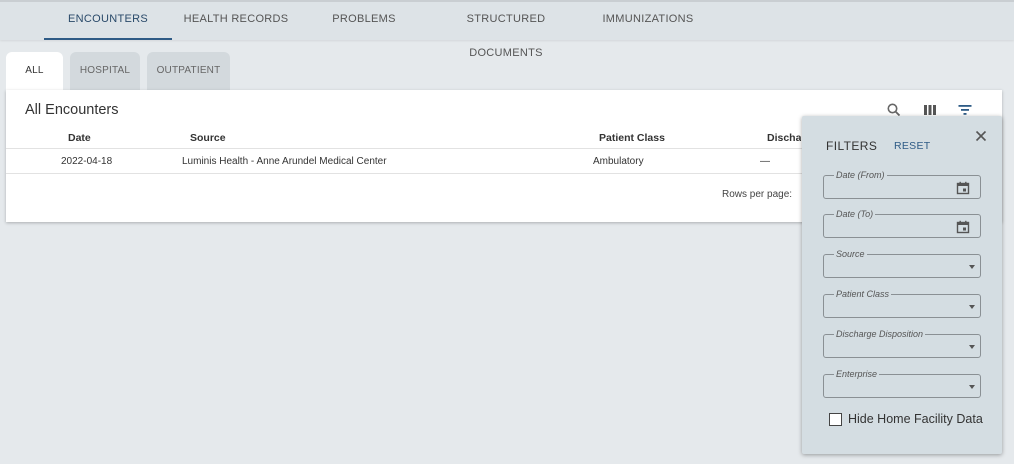 Image resolution: width=1014 pixels, height=464 pixels. What do you see at coordinates (902, 343) in the screenshot?
I see `discharge-disposition-select: Discharge Disposition` at bounding box center [902, 343].